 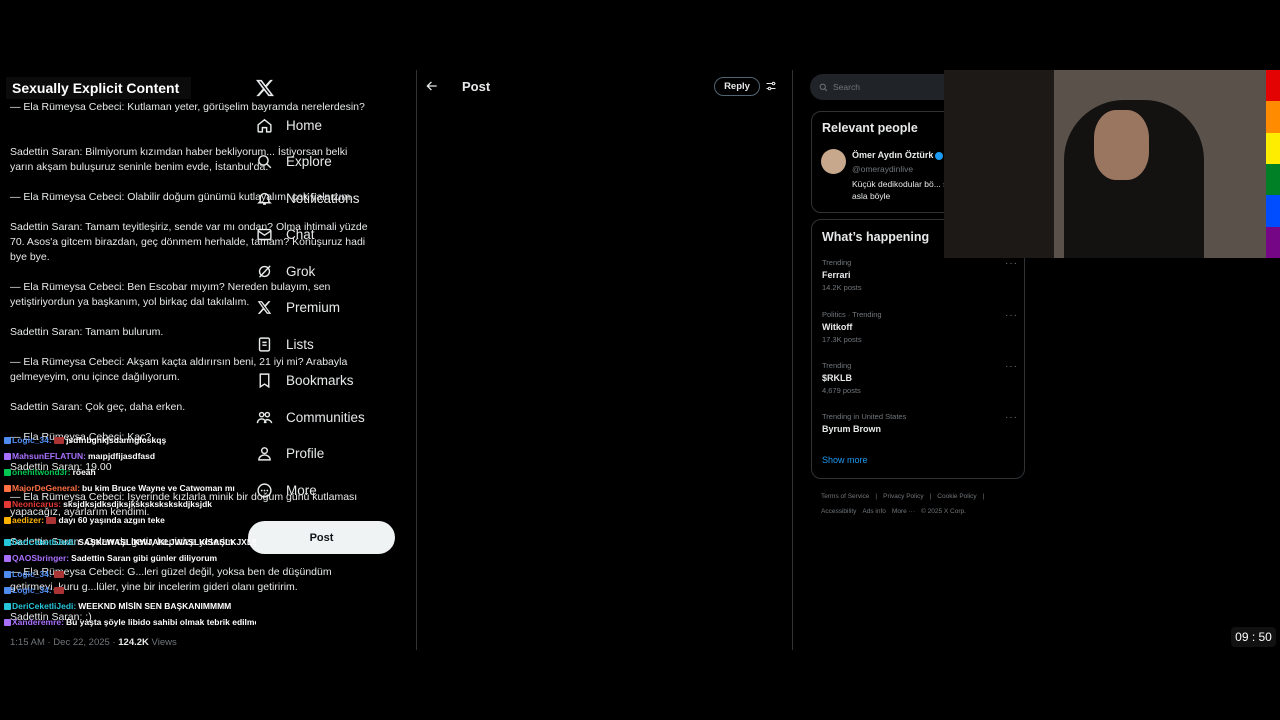 I want to click on footer-link: Privacy Policy, so click(x=903, y=496).